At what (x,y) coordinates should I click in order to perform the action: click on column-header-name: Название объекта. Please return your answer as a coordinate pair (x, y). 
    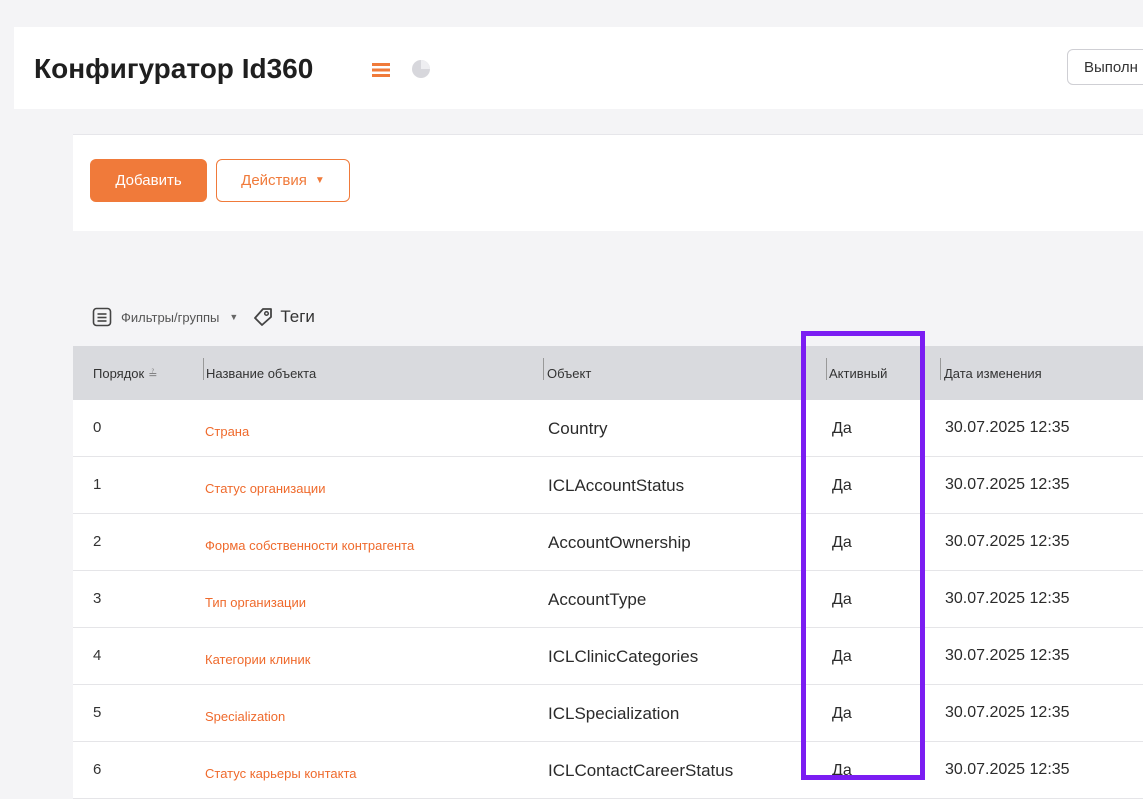
    Looking at the image, I should click on (261, 373).